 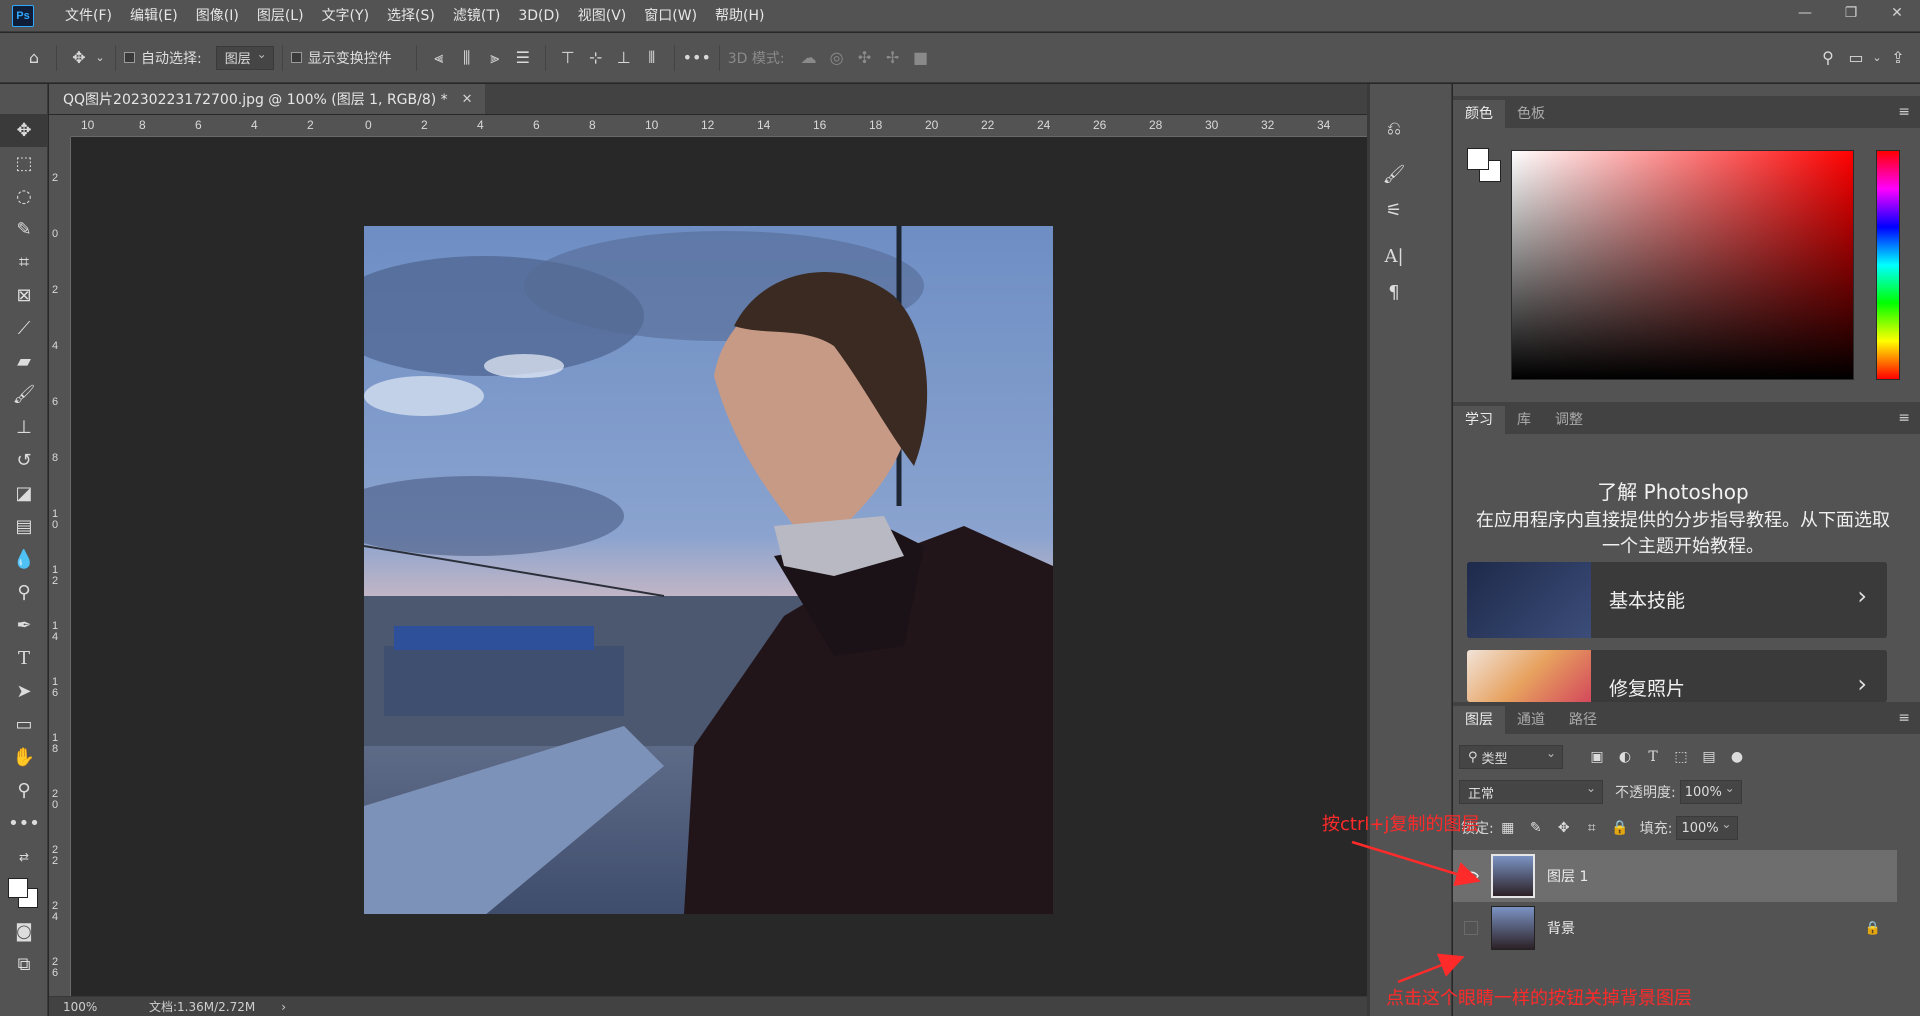 What do you see at coordinates (24, 493) in the screenshot?
I see `eraser-tool-icon: ◪` at bounding box center [24, 493].